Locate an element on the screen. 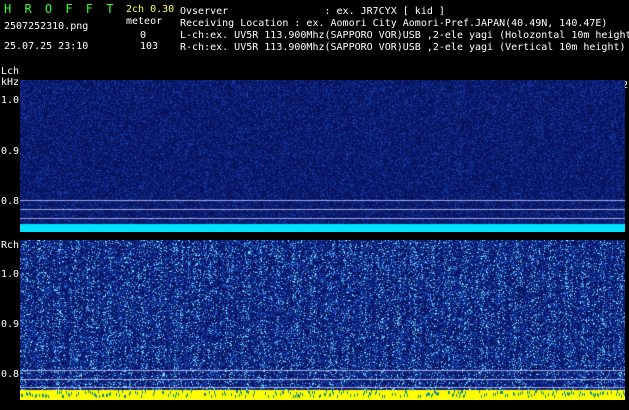 Image resolution: width=629 pixels, height=410 pixels. rch-label: Rch is located at coordinates (10, 245).